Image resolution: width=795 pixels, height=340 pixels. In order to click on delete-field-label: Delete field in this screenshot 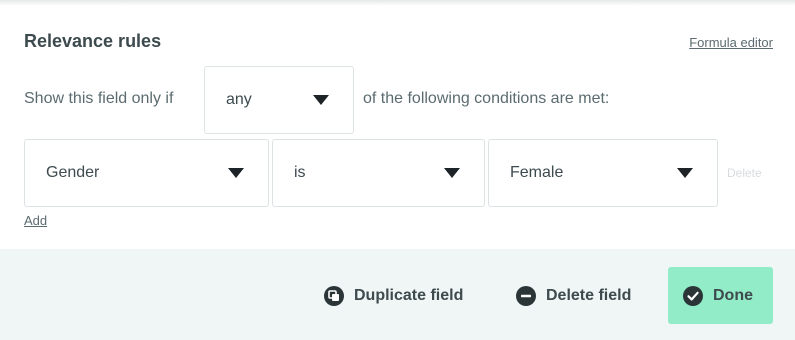, I will do `click(589, 295)`.